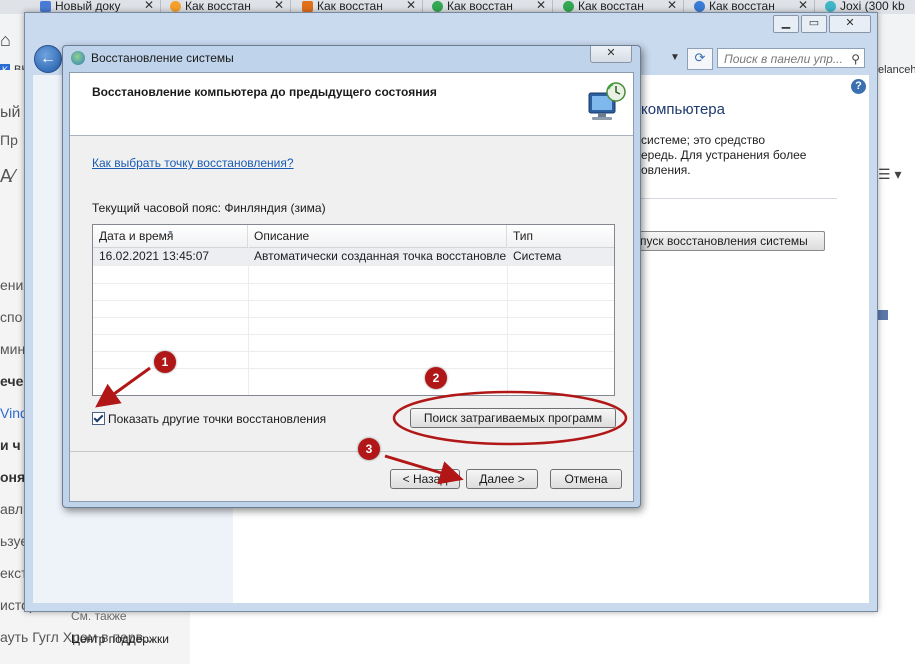 The image size is (915, 664). What do you see at coordinates (786, 24) in the screenshot?
I see `minimize-button: ▁` at bounding box center [786, 24].